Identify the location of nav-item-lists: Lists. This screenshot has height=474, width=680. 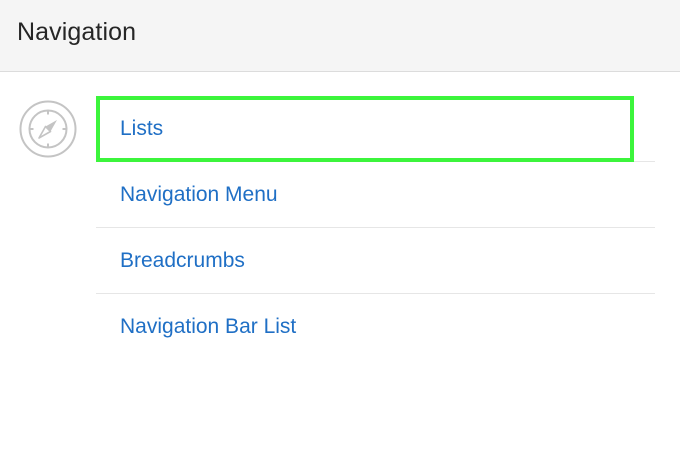
(375, 129).